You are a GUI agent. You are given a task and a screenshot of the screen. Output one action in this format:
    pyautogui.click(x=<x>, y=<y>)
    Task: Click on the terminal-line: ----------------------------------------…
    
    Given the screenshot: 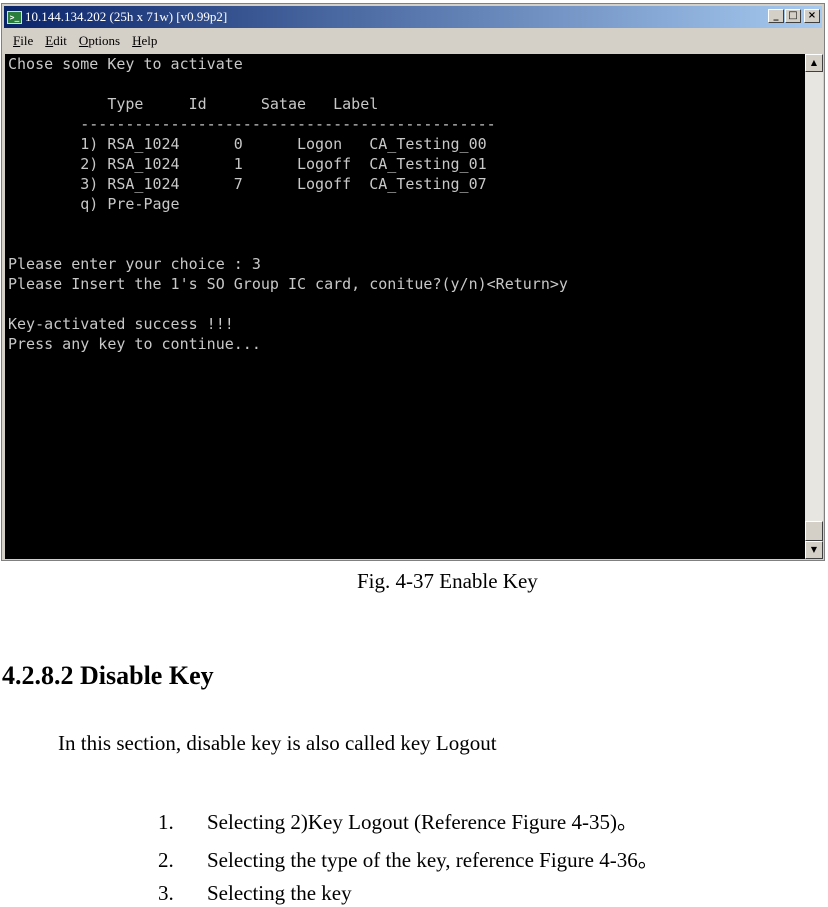 What is the action you would take?
    pyautogui.click(x=252, y=124)
    